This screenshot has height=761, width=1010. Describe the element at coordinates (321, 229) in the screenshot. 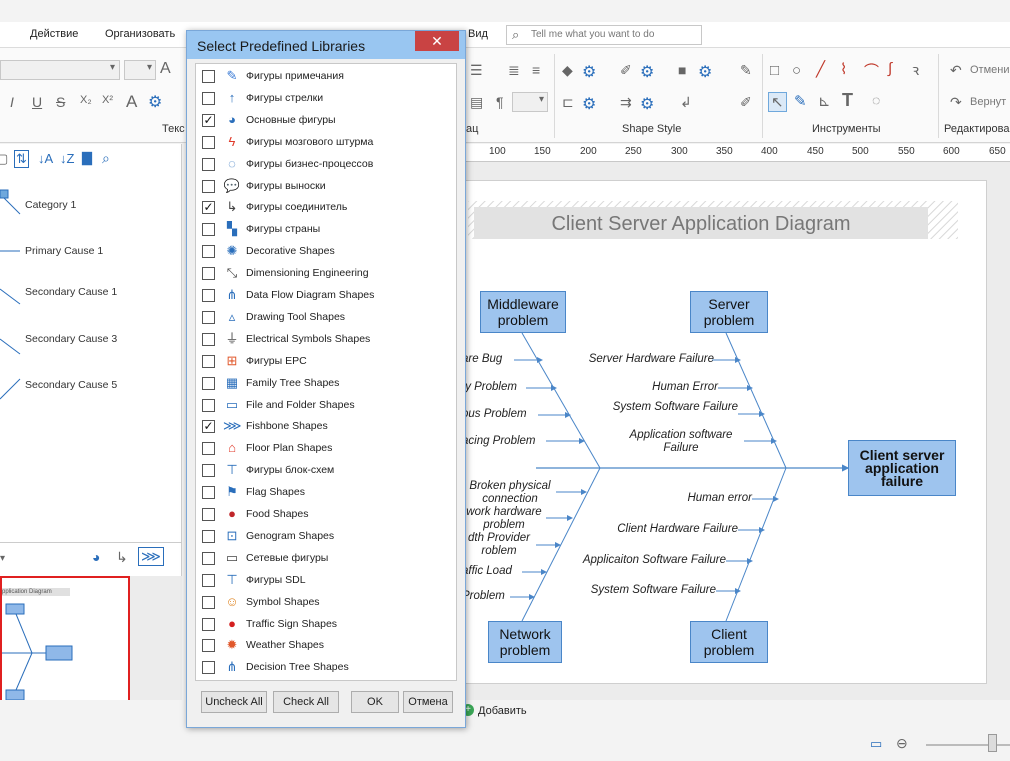

I see `library-row: ▚ Фигуры страны` at that location.